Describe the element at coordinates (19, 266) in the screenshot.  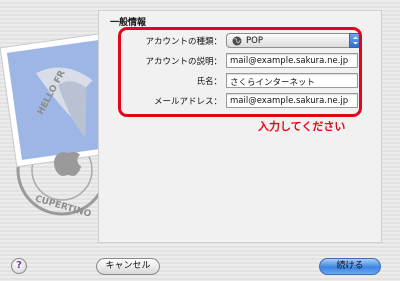
I see `help-button: ?` at that location.